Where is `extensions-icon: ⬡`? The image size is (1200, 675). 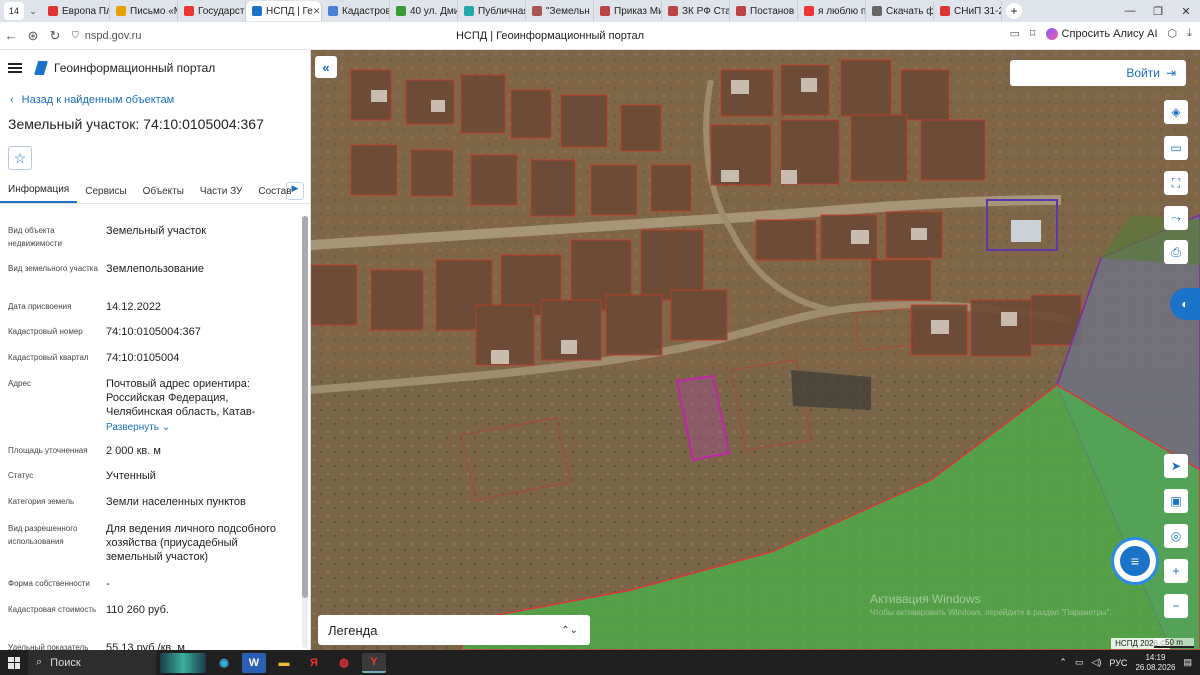
extensions-icon: ⬡ is located at coordinates (1173, 33).